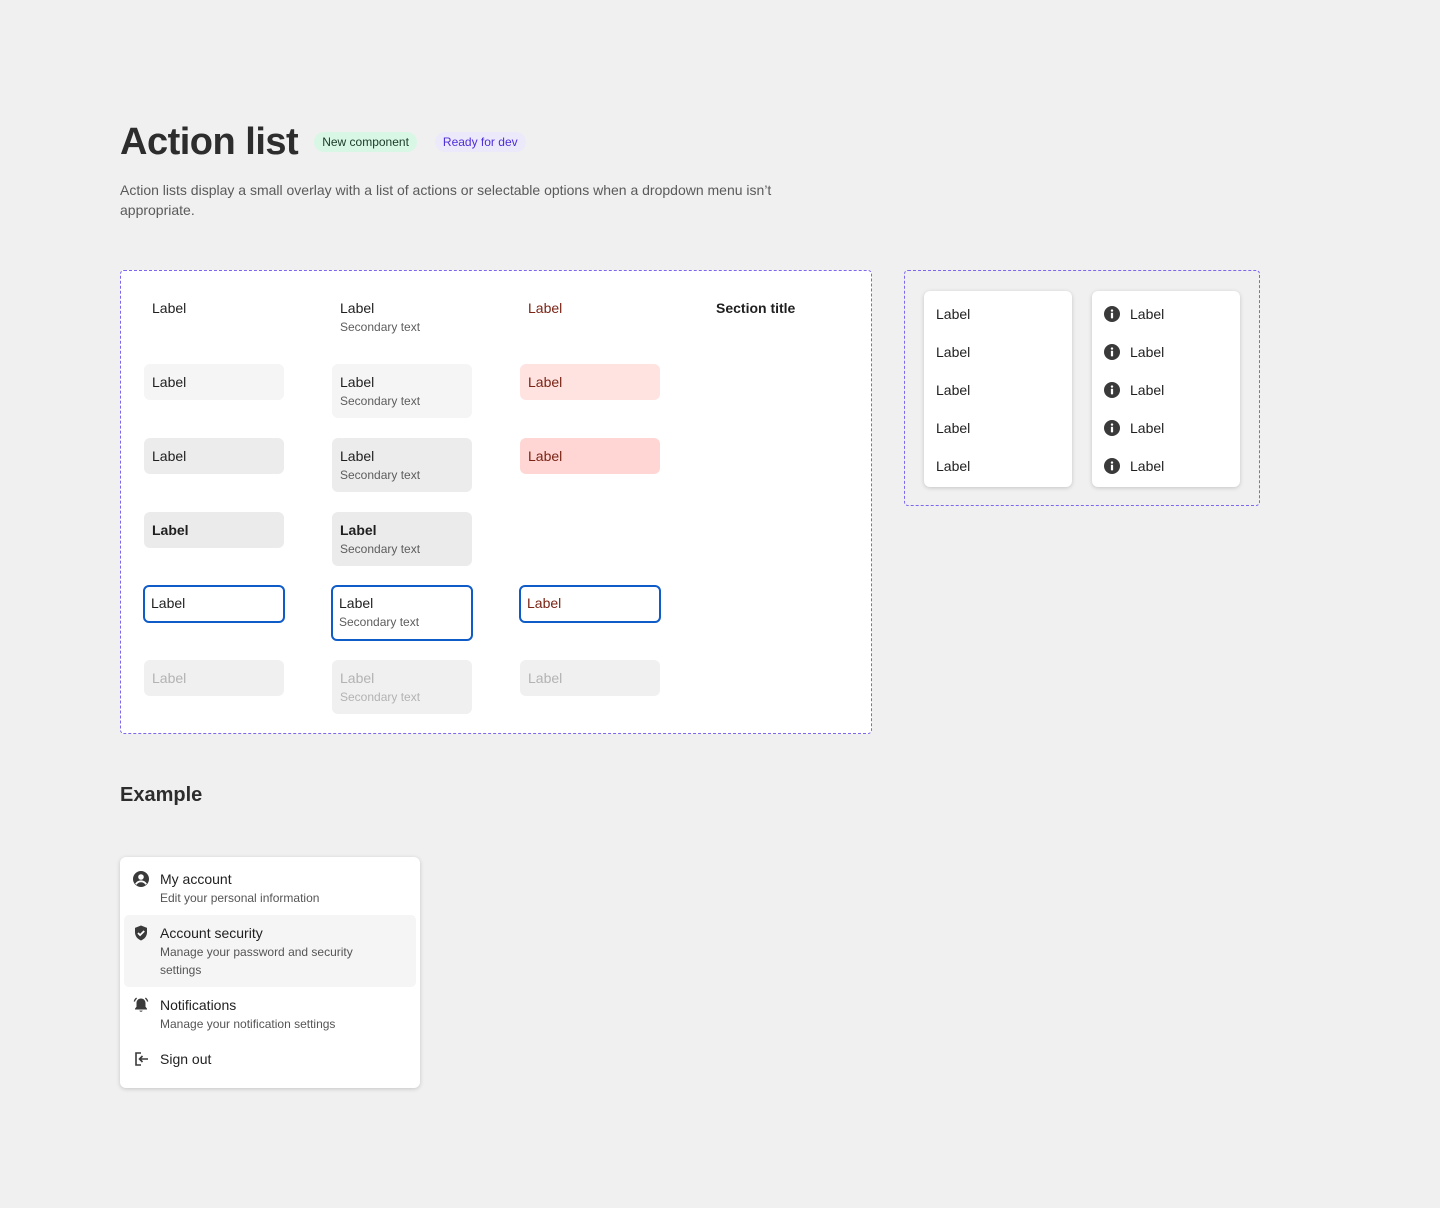 The width and height of the screenshot is (1440, 1208). What do you see at coordinates (590, 456) in the screenshot?
I see `action-item-danger-pressed: Label` at bounding box center [590, 456].